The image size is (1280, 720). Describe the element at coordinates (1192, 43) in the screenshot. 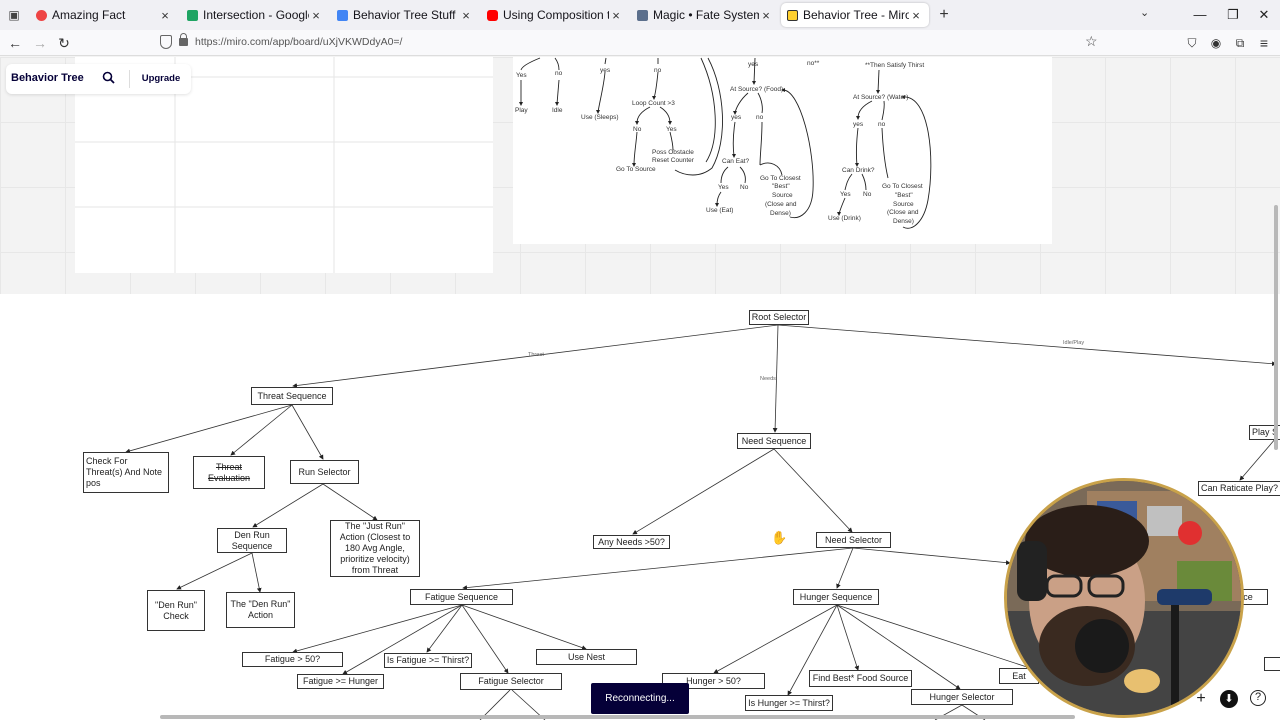

I see `pocket-icon: ⛉` at that location.